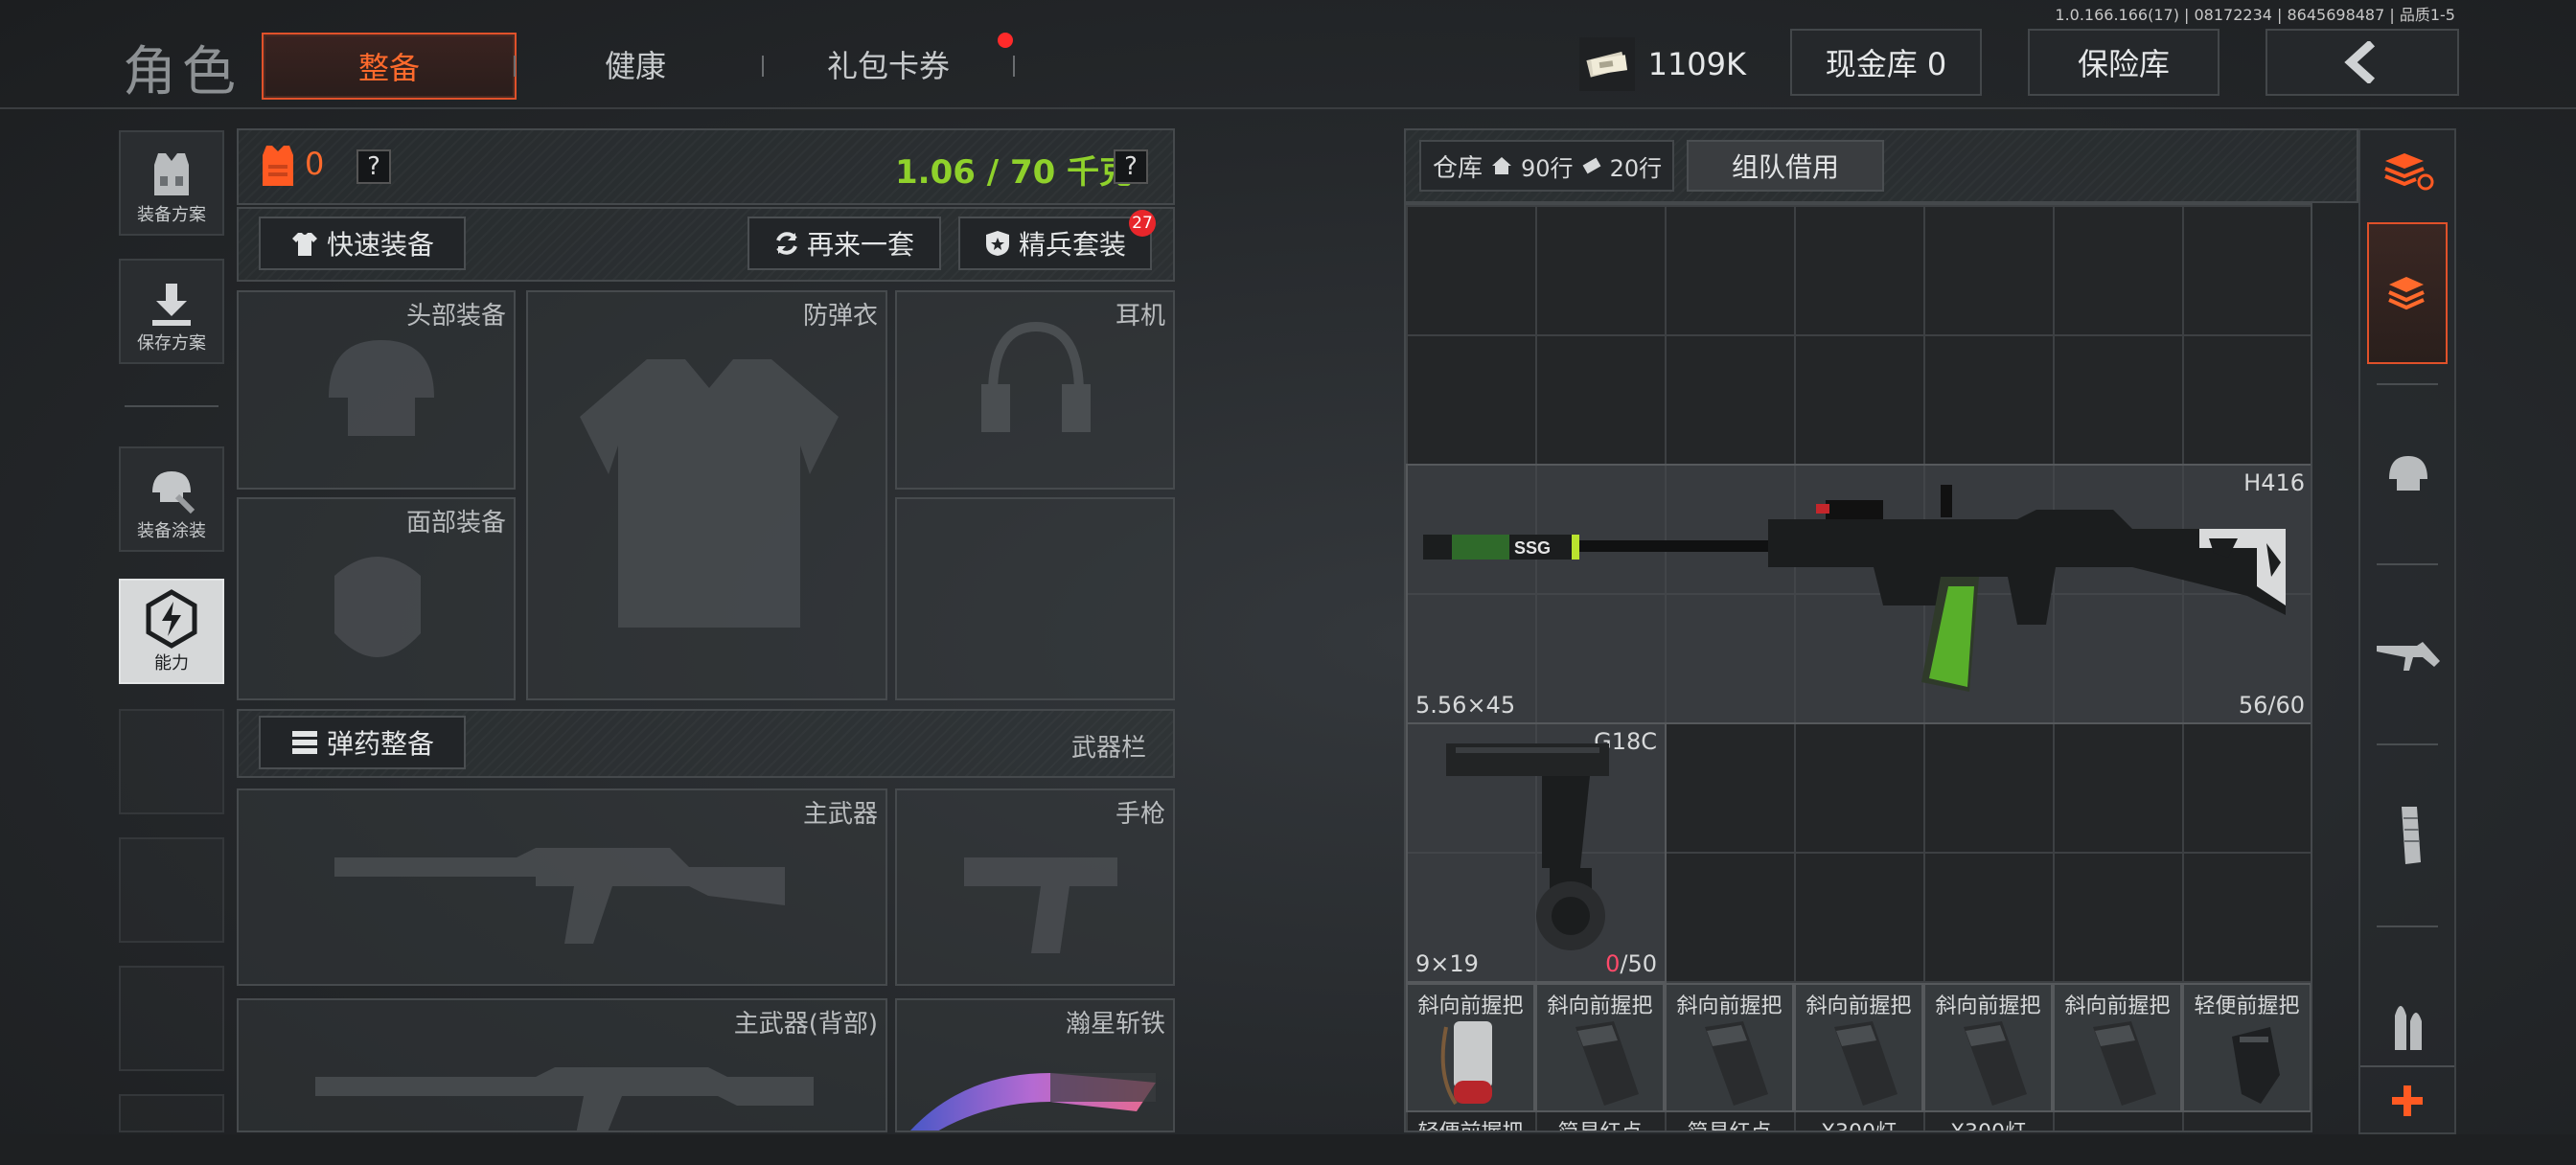 This screenshot has height=1165, width=2576. I want to click on tab-loadout: 整备, so click(389, 67).